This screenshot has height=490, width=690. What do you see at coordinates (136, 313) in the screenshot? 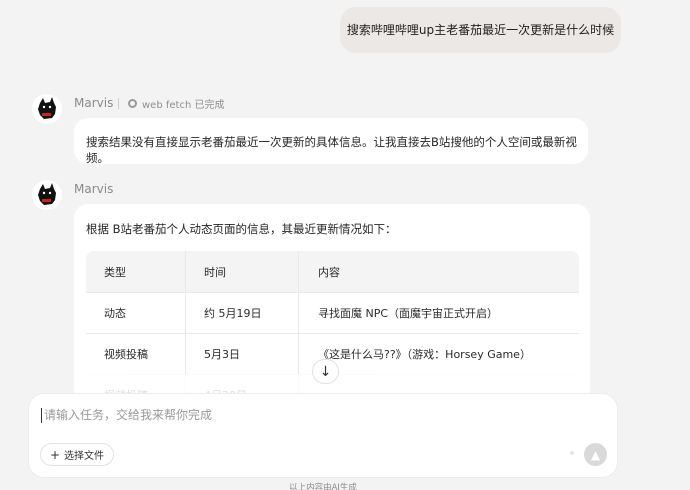
I see `row-type: 动态` at bounding box center [136, 313].